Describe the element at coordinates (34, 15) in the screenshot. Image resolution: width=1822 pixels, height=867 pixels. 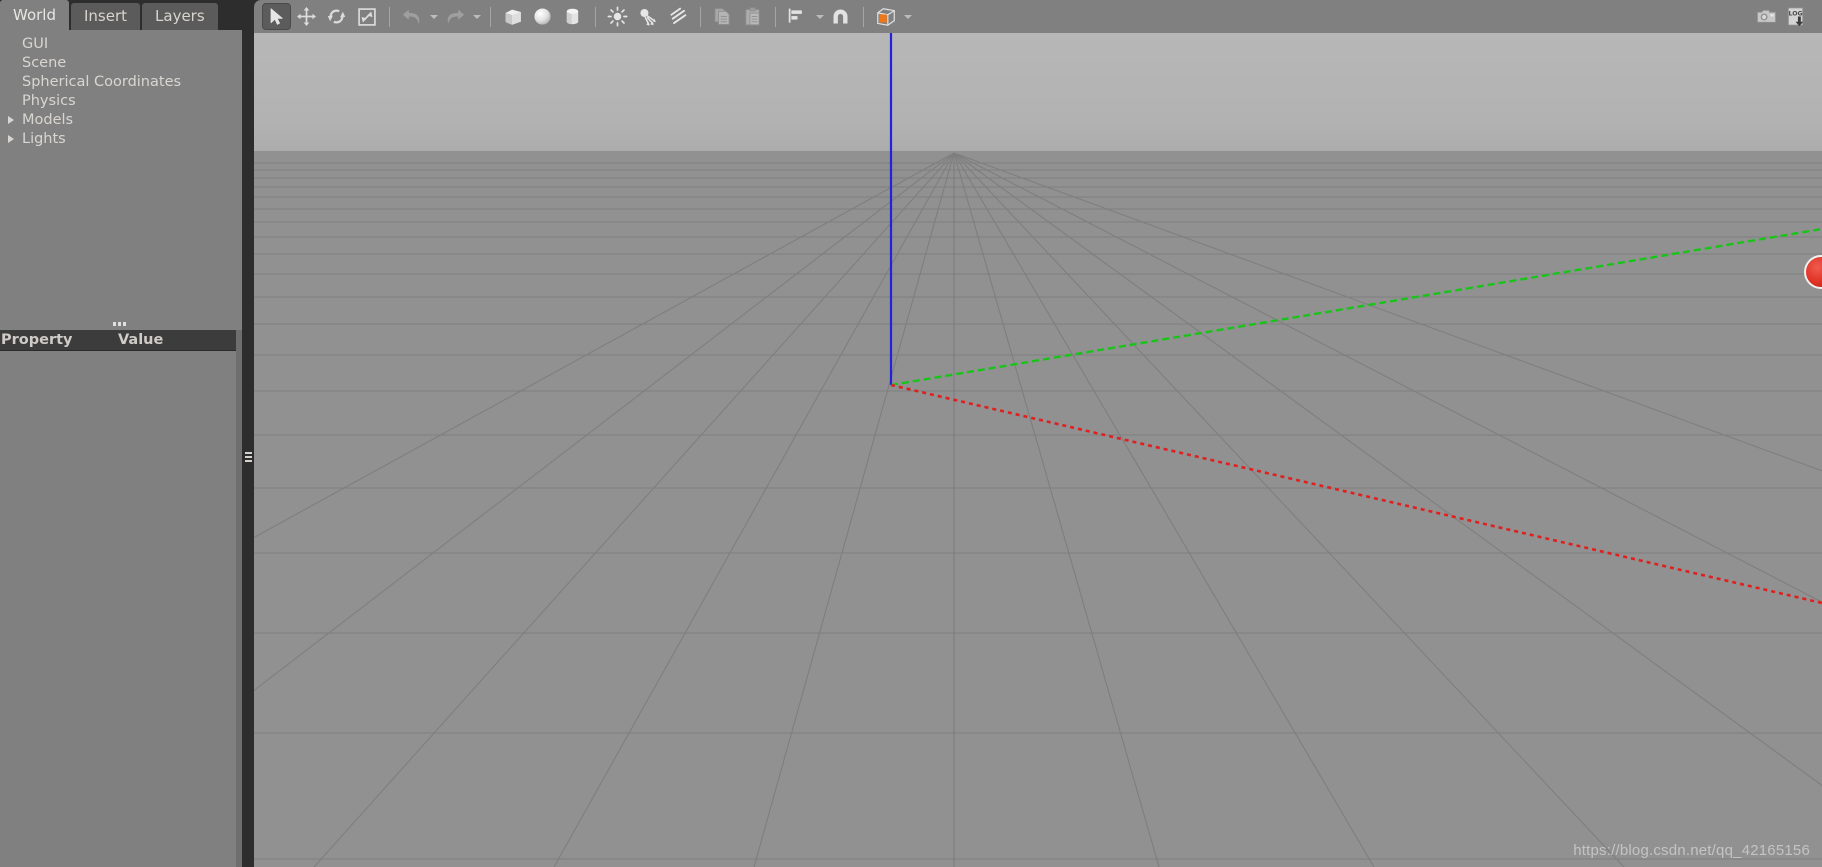
I see `tab-world: World` at that location.